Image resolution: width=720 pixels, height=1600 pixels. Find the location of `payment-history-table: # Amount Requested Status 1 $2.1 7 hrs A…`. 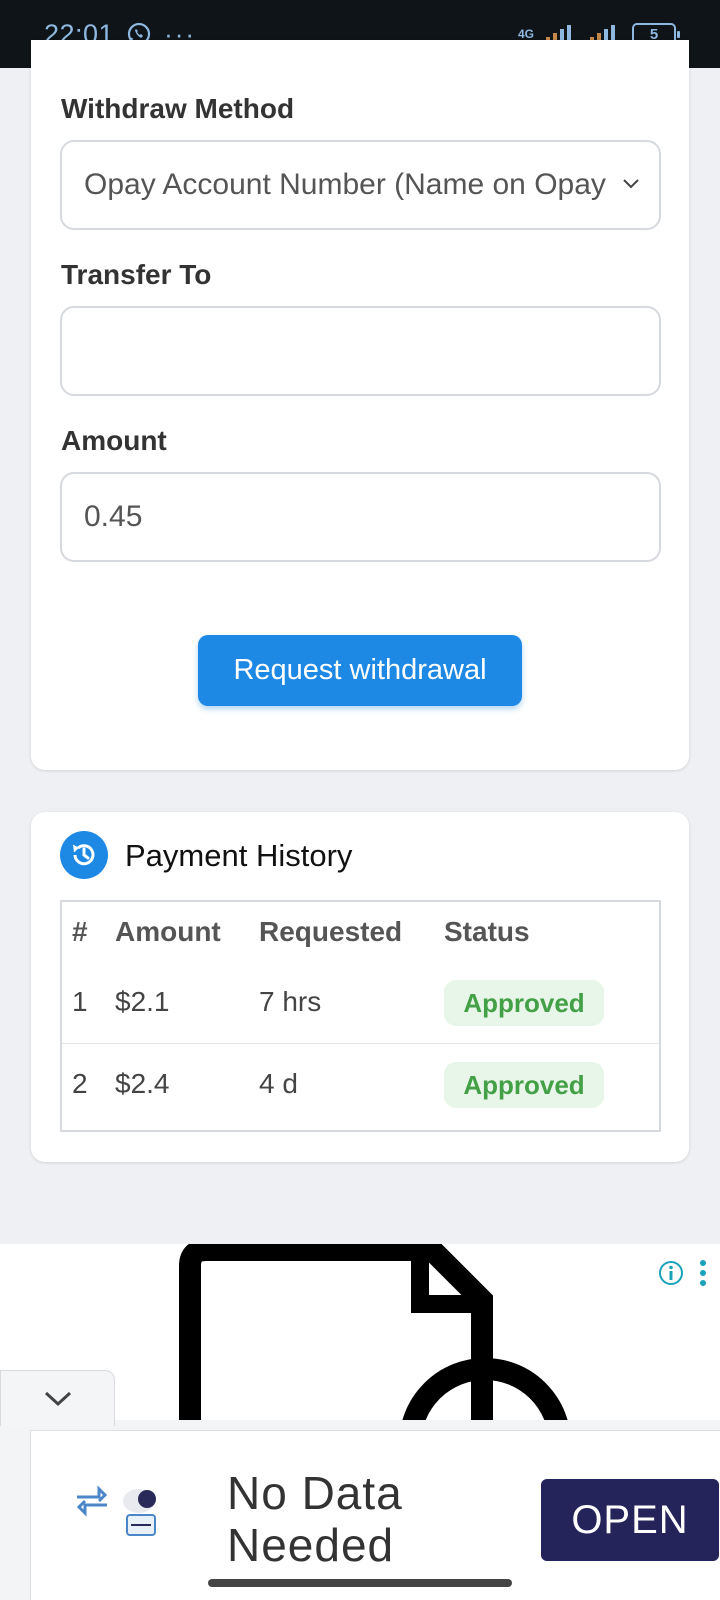

payment-history-table: # Amount Requested Status 1 $2.1 7 hrs A… is located at coordinates (360, 1016).